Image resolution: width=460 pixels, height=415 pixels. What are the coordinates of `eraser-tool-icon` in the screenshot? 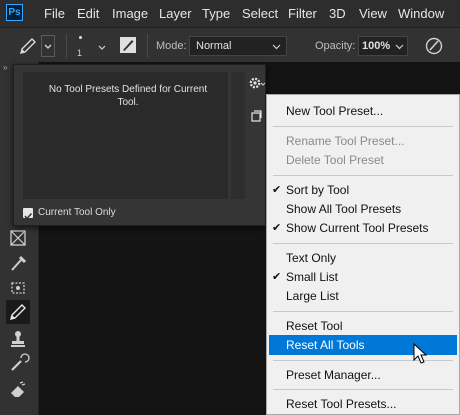 It's located at (18, 389).